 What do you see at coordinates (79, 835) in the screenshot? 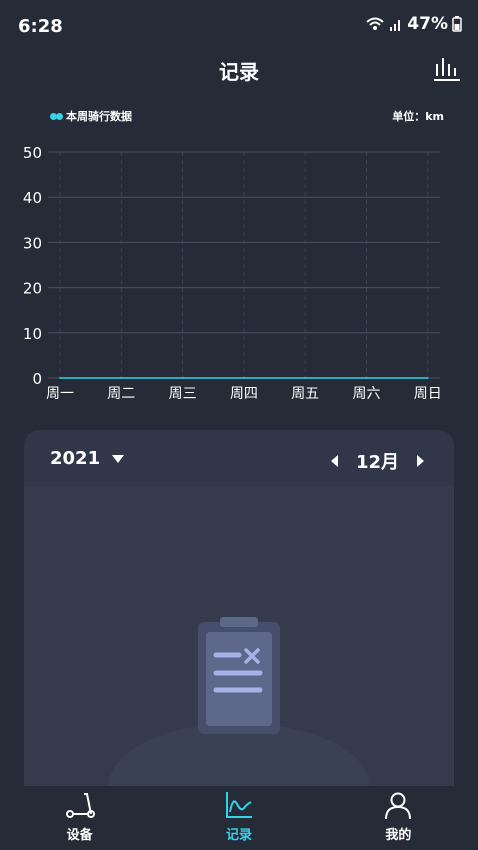
I see `tab-label: 设备` at bounding box center [79, 835].